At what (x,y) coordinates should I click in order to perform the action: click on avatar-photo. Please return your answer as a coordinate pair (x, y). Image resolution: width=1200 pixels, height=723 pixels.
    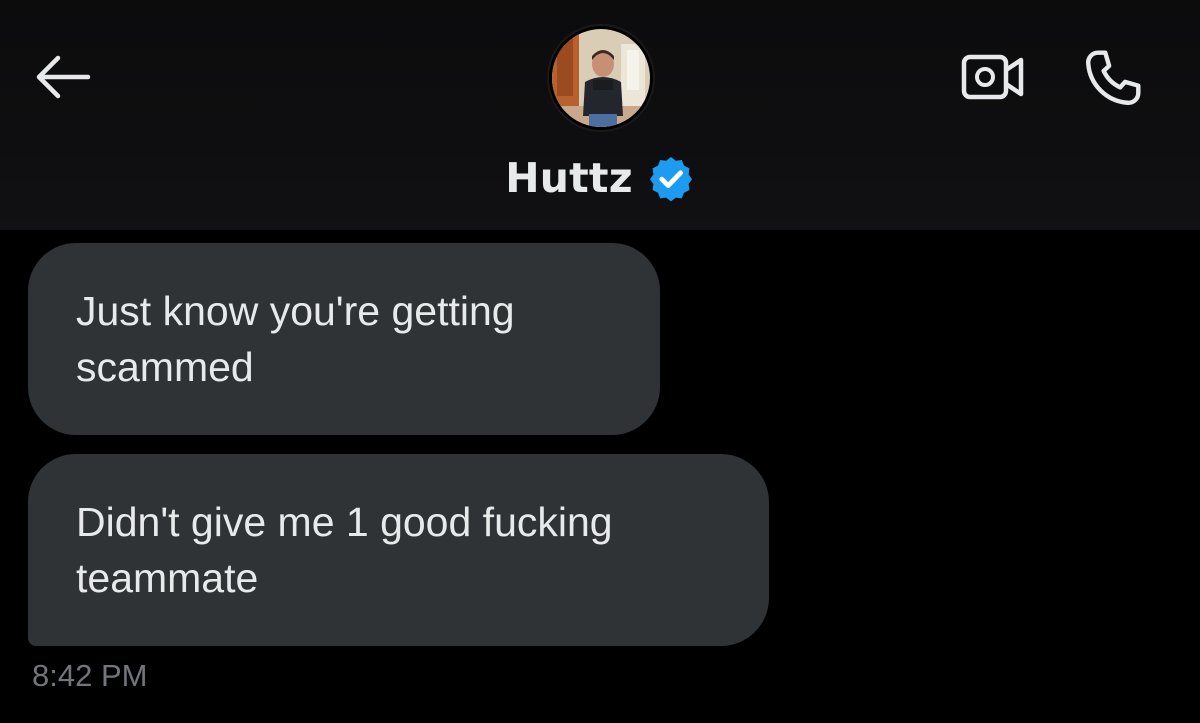
    Looking at the image, I should click on (601, 78).